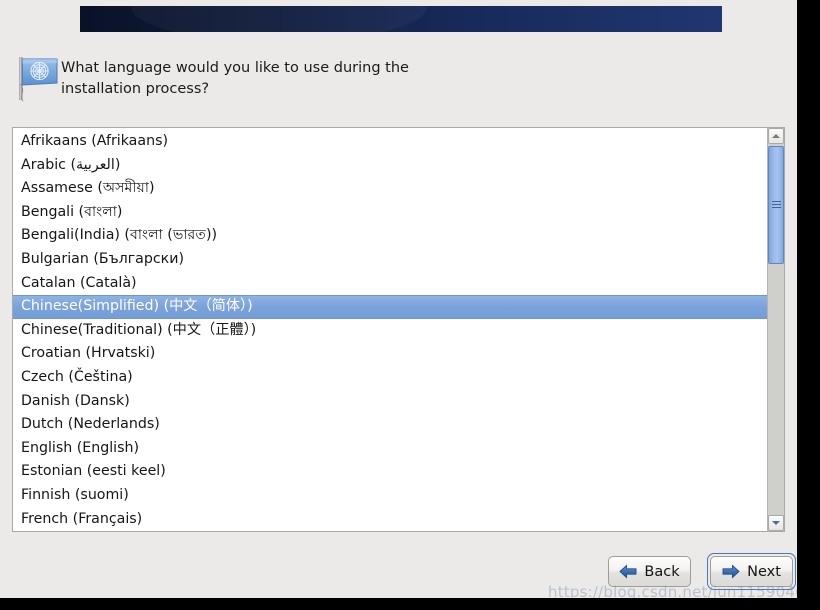  I want to click on scrollbar-grip-icon, so click(776, 205).